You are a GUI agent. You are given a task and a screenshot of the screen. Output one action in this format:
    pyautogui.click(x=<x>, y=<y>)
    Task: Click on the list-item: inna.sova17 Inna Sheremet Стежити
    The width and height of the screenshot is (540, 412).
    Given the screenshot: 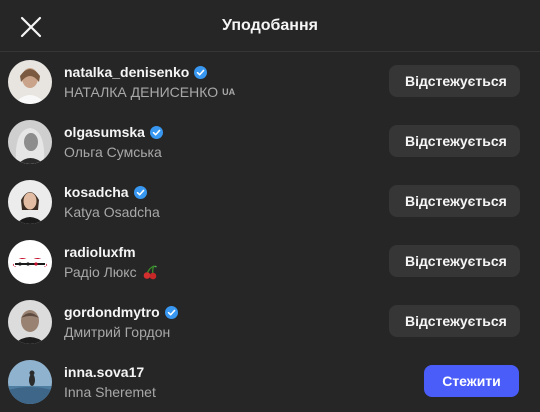 What is the action you would take?
    pyautogui.click(x=270, y=382)
    